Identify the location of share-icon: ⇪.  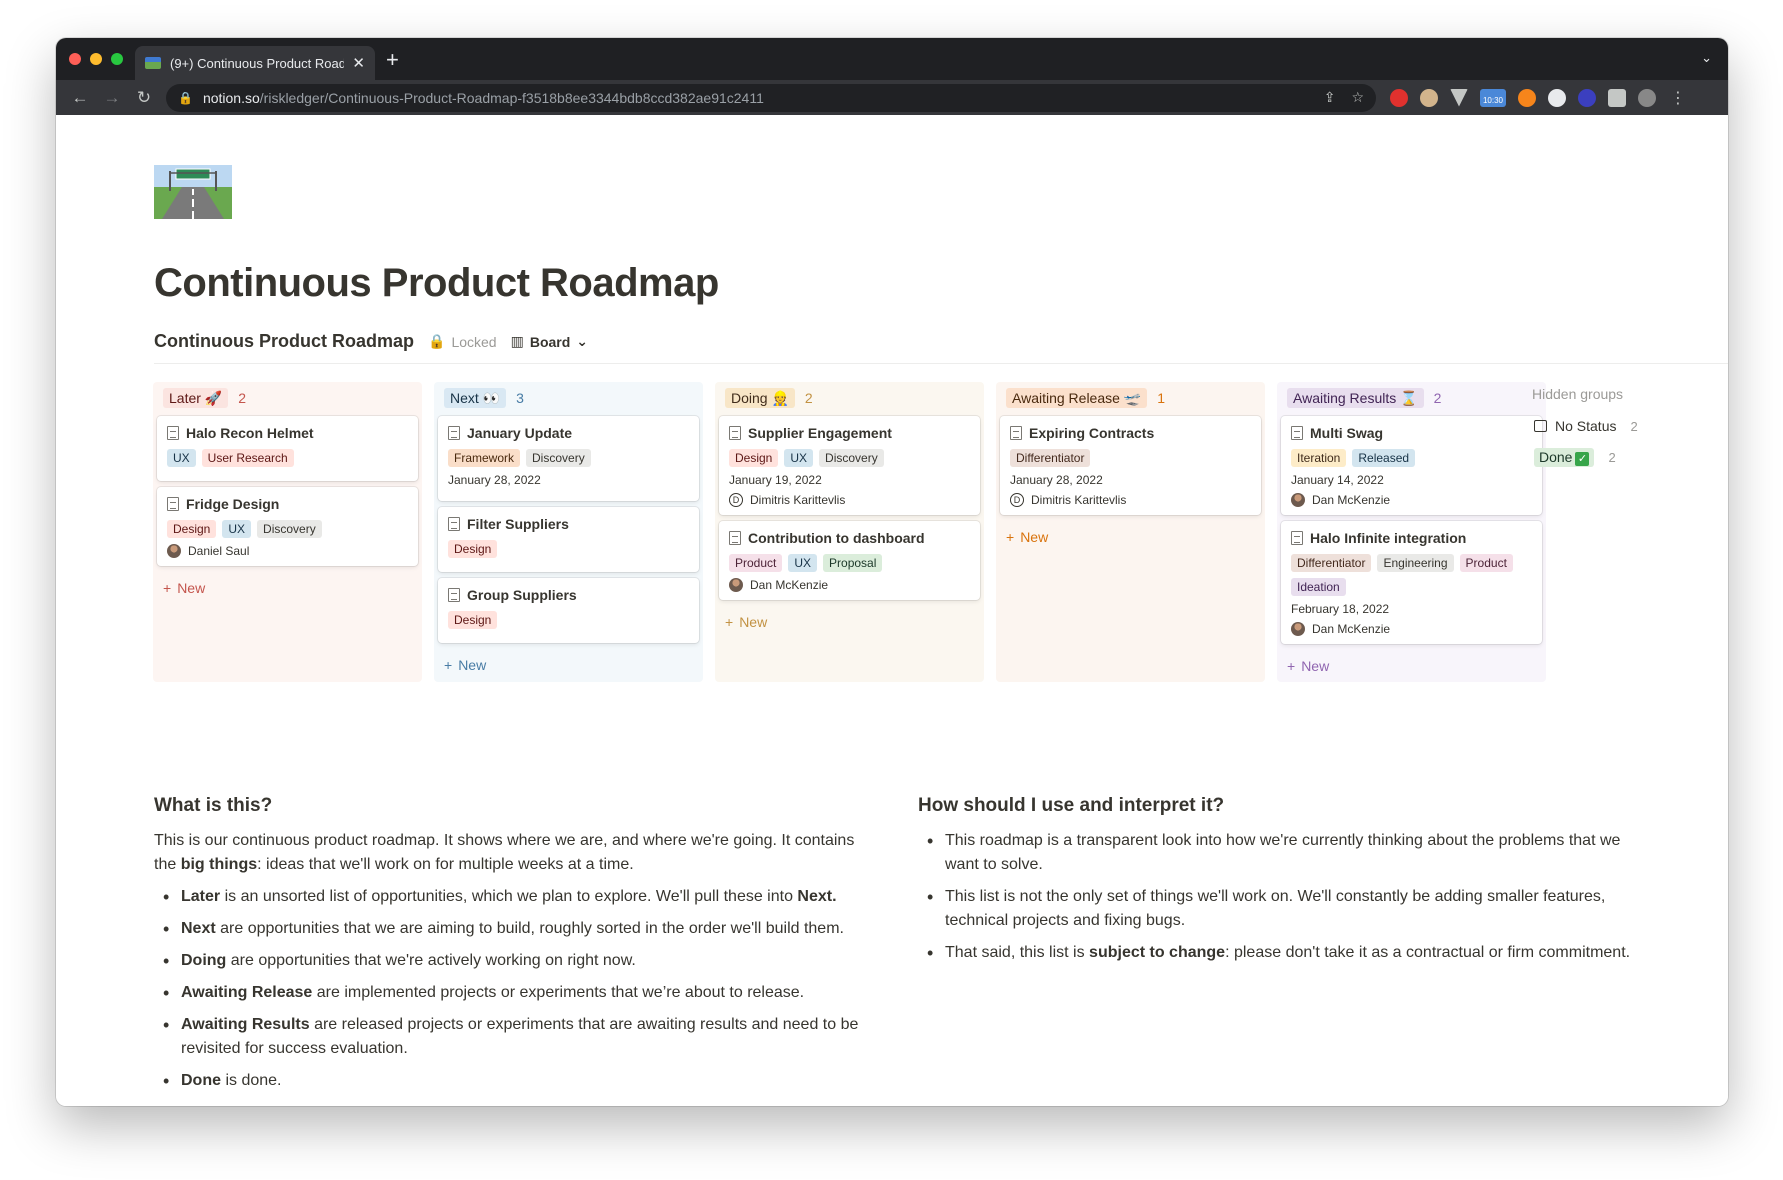
(1330, 97).